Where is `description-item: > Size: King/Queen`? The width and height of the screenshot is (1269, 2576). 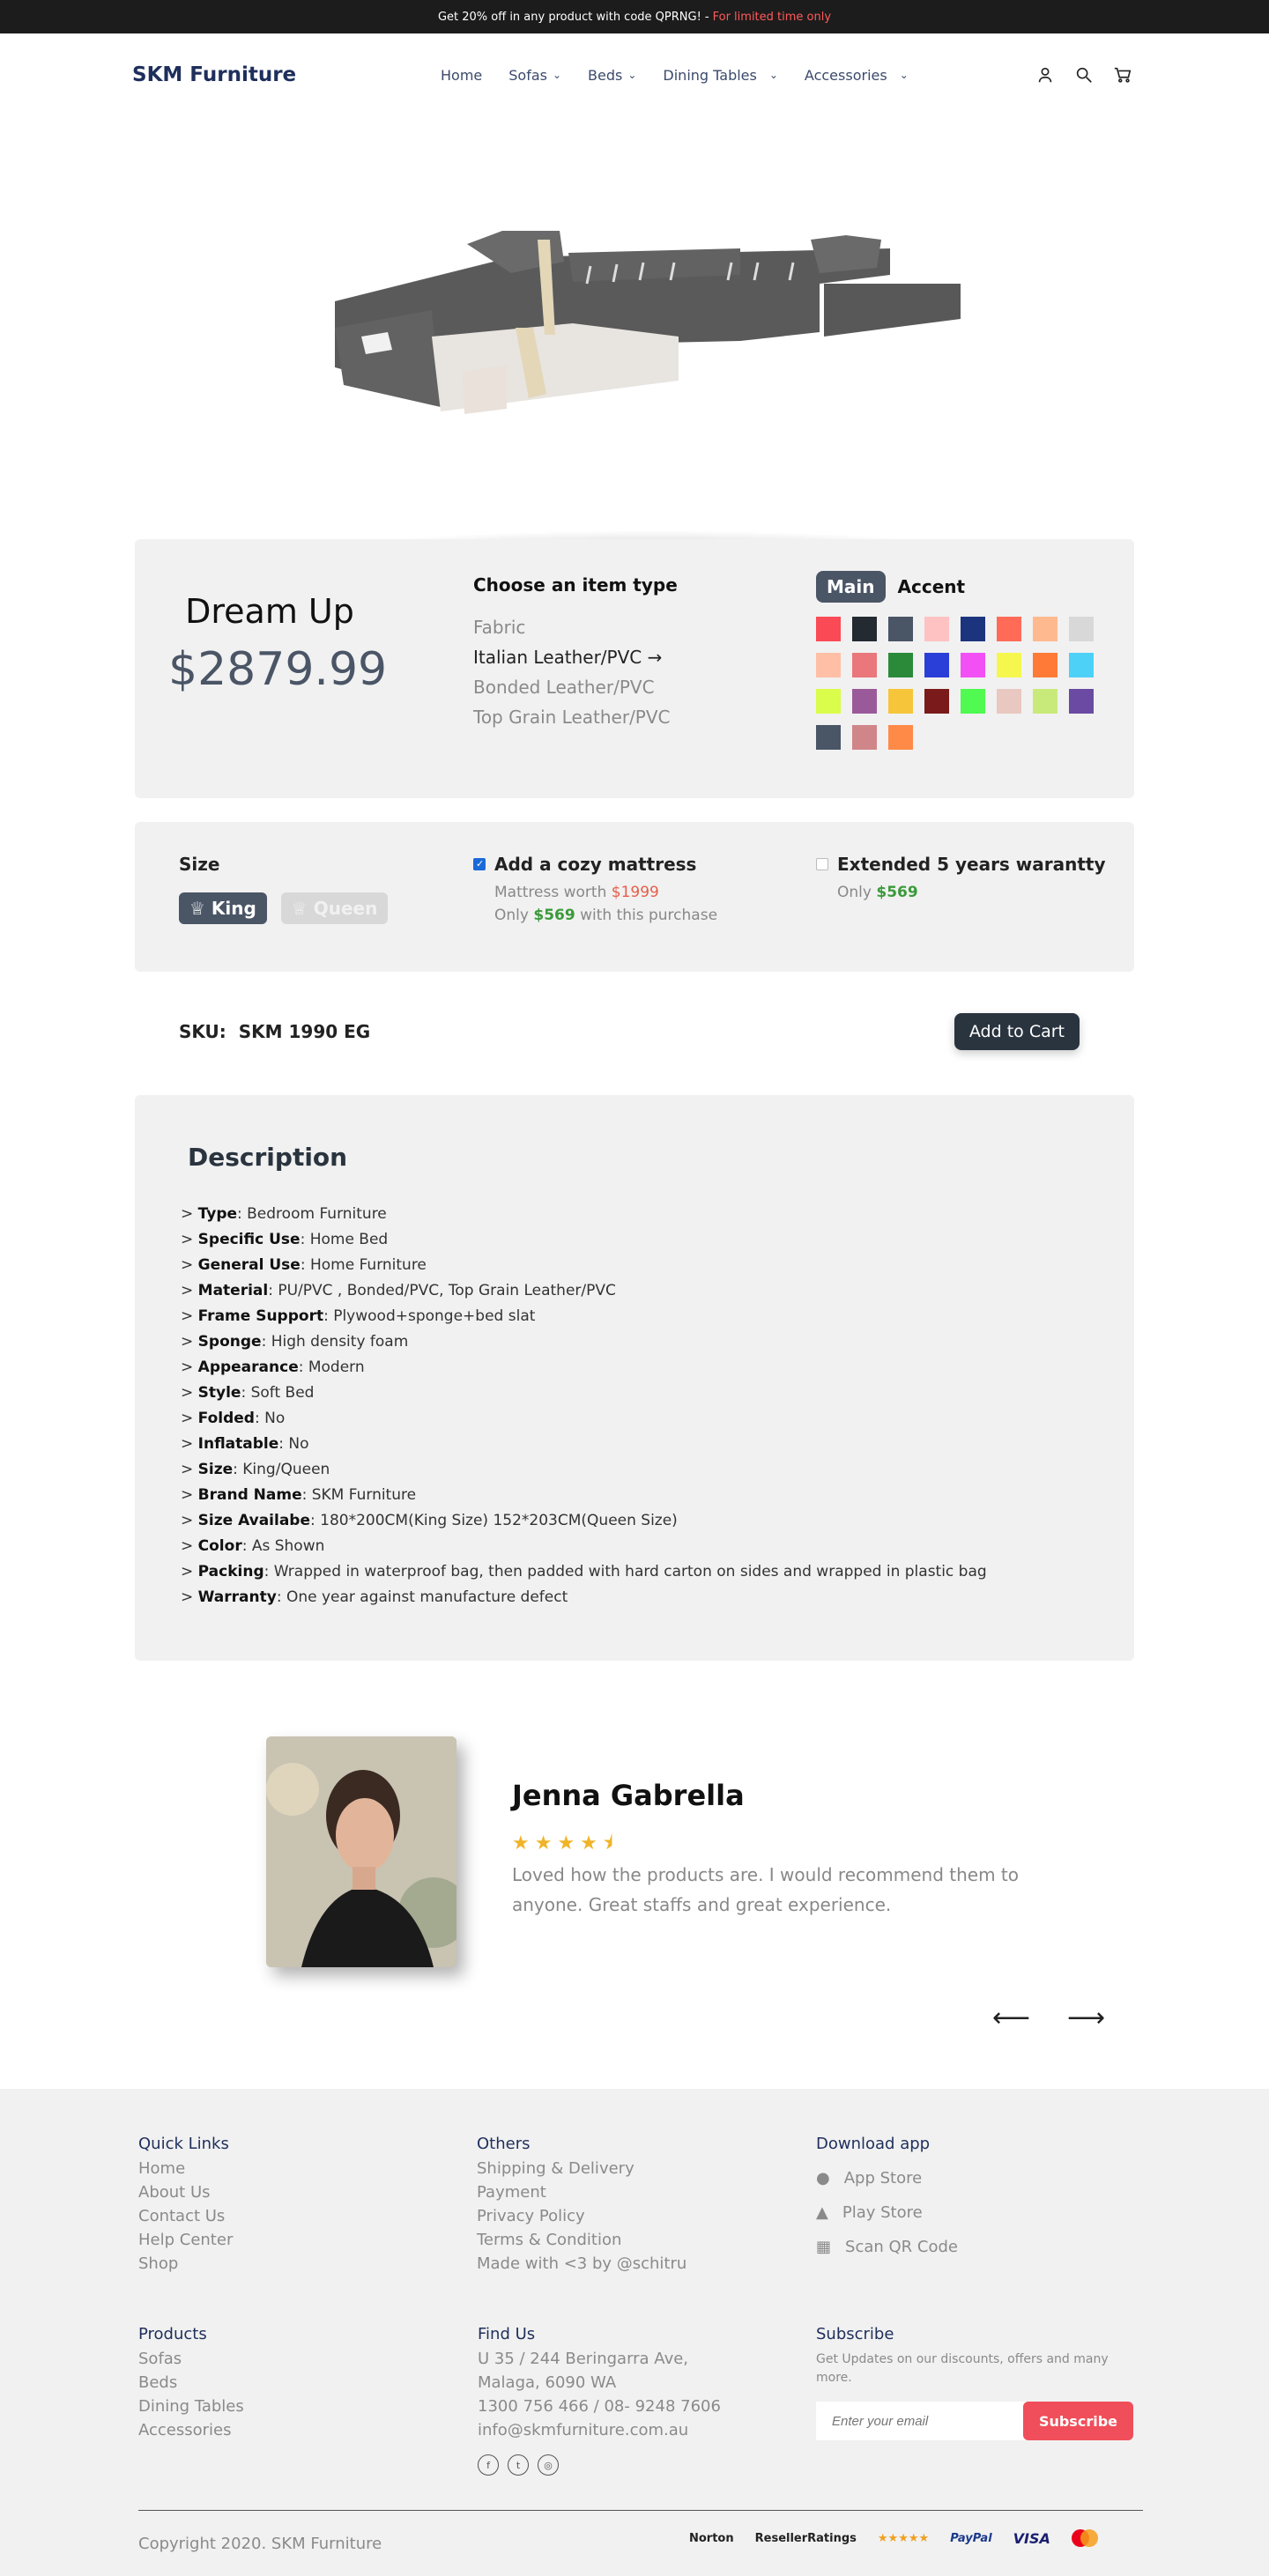
description-item: > Size: King/Queen is located at coordinates (256, 1469).